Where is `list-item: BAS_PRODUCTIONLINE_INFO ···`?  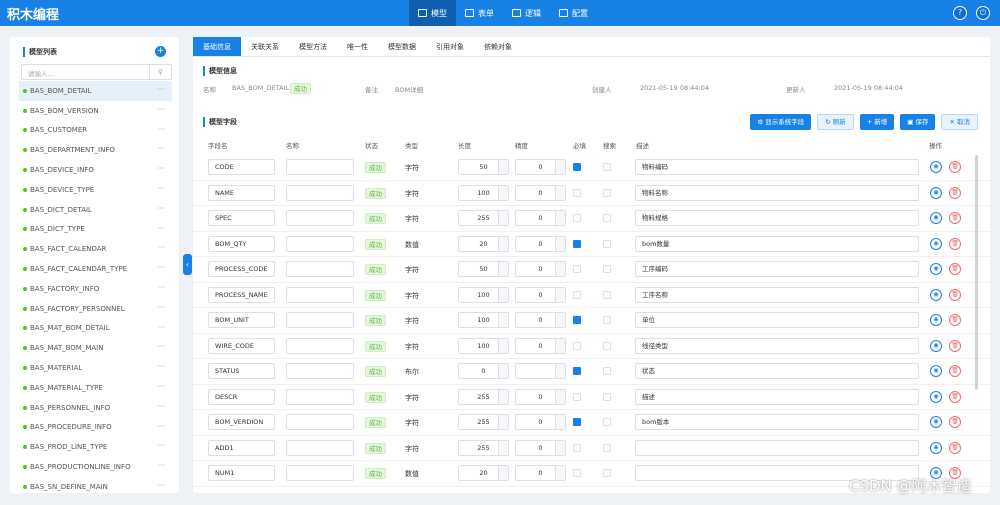 list-item: BAS_PRODUCTIONLINE_INFO ··· is located at coordinates (95, 467).